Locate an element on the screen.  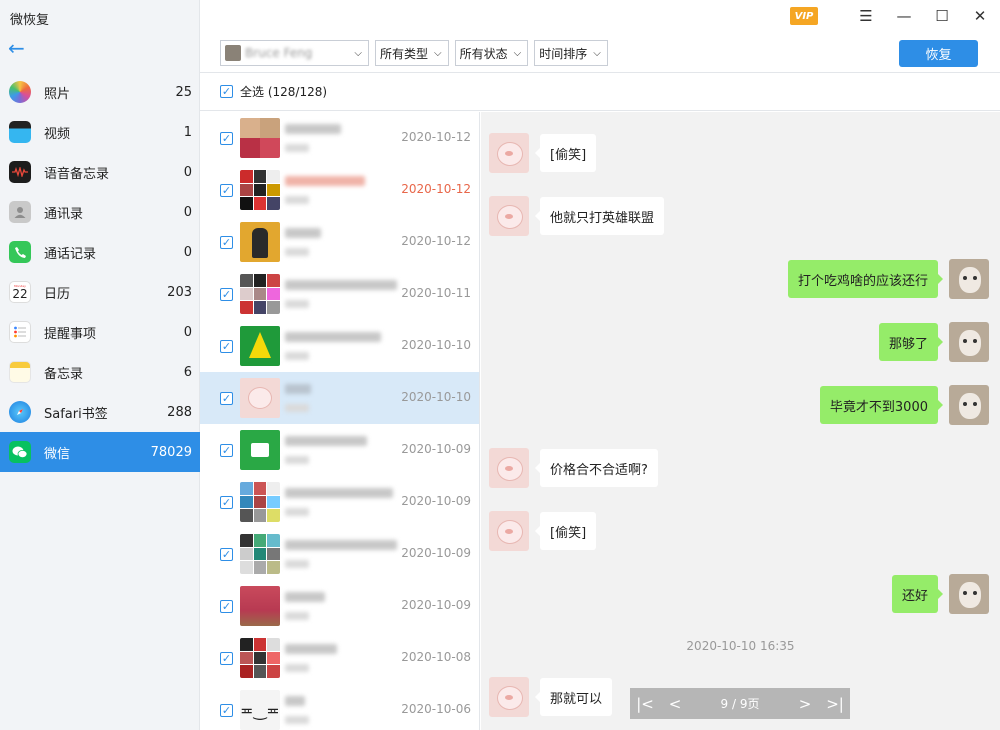
close-icon: ✕ is located at coordinates (980, 16).